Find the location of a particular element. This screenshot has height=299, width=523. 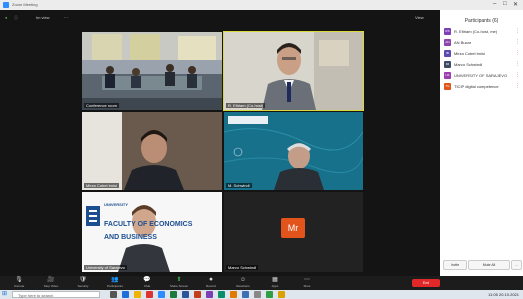

task-view-icon is located at coordinates (113, 294).